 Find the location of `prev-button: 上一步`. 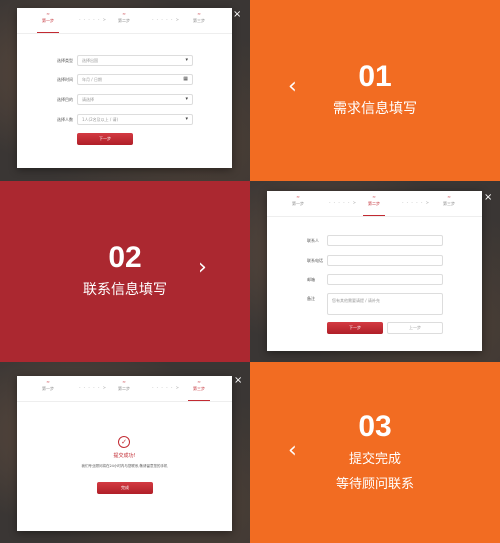

prev-button: 上一步 is located at coordinates (415, 328).